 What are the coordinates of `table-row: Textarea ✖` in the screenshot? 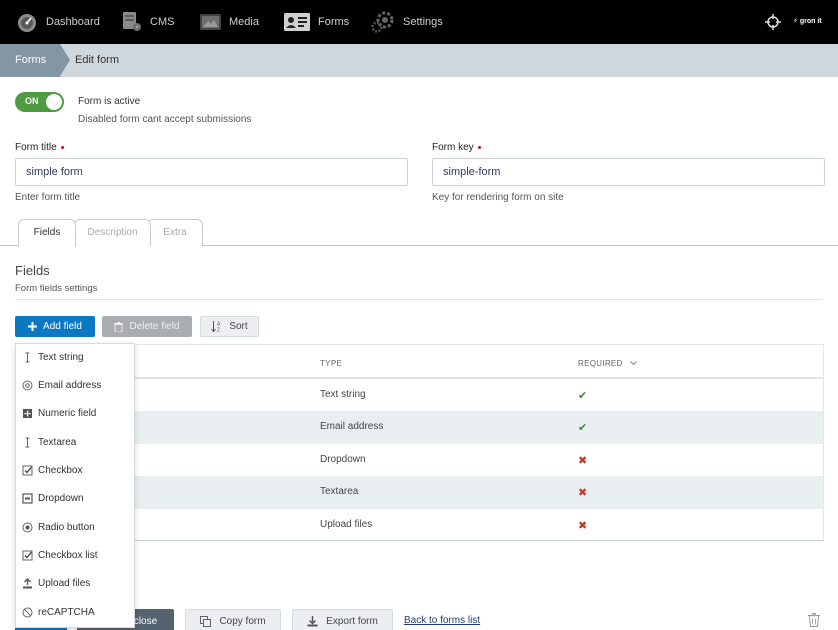 It's located at (419, 492).